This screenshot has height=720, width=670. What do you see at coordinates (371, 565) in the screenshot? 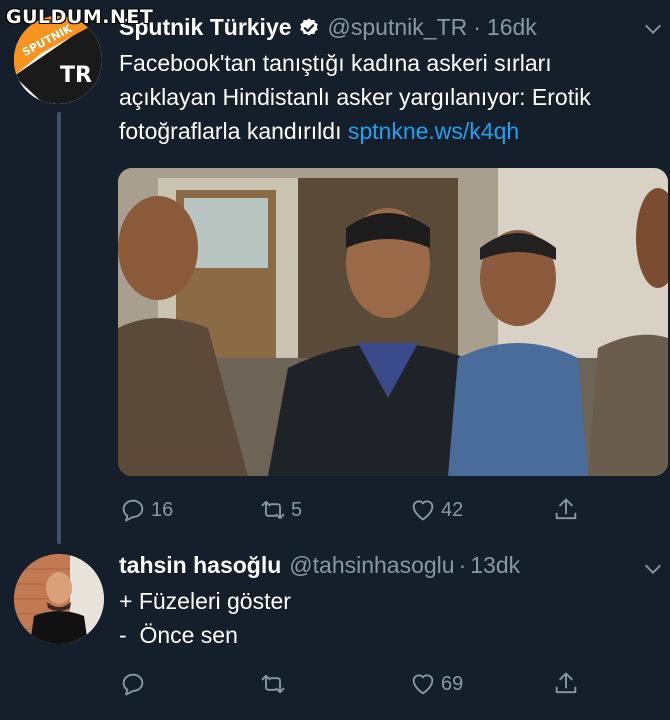
I see `handle: @tahsinhasoglu` at bounding box center [371, 565].